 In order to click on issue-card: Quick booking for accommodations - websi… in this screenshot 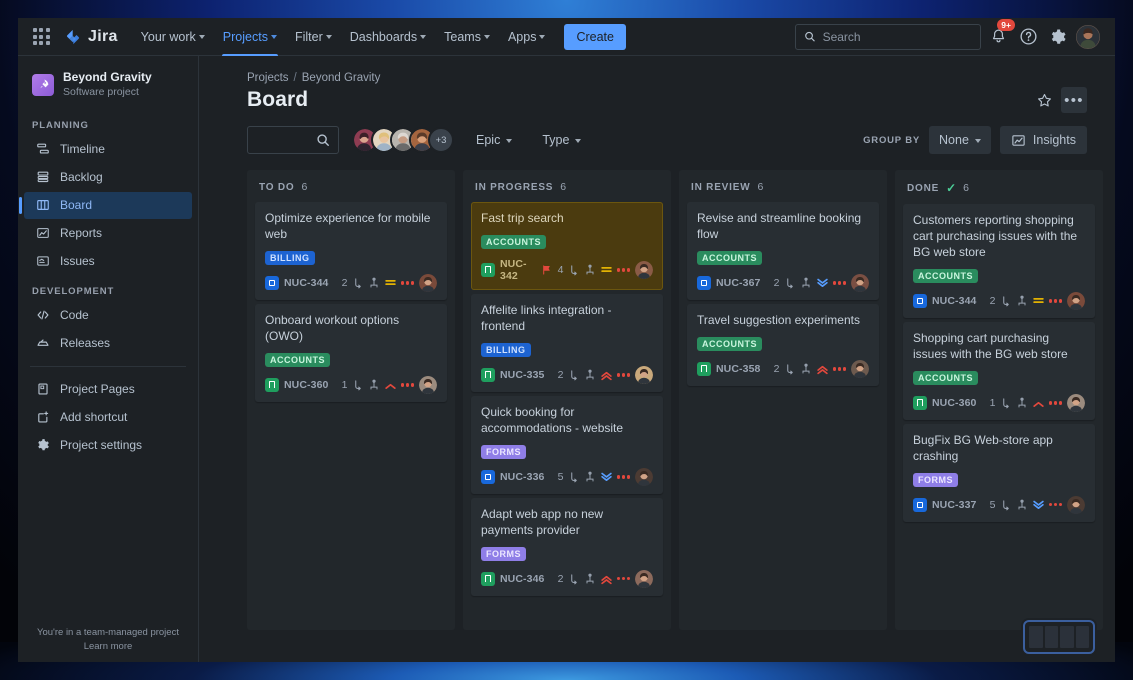, I will do `click(567, 444)`.